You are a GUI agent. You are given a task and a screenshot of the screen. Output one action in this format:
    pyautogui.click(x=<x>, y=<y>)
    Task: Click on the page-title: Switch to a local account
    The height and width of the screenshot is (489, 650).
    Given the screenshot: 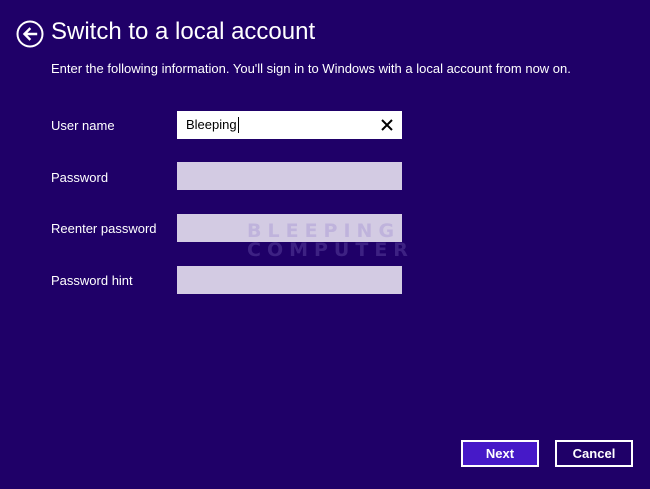 What is the action you would take?
    pyautogui.click(x=183, y=31)
    